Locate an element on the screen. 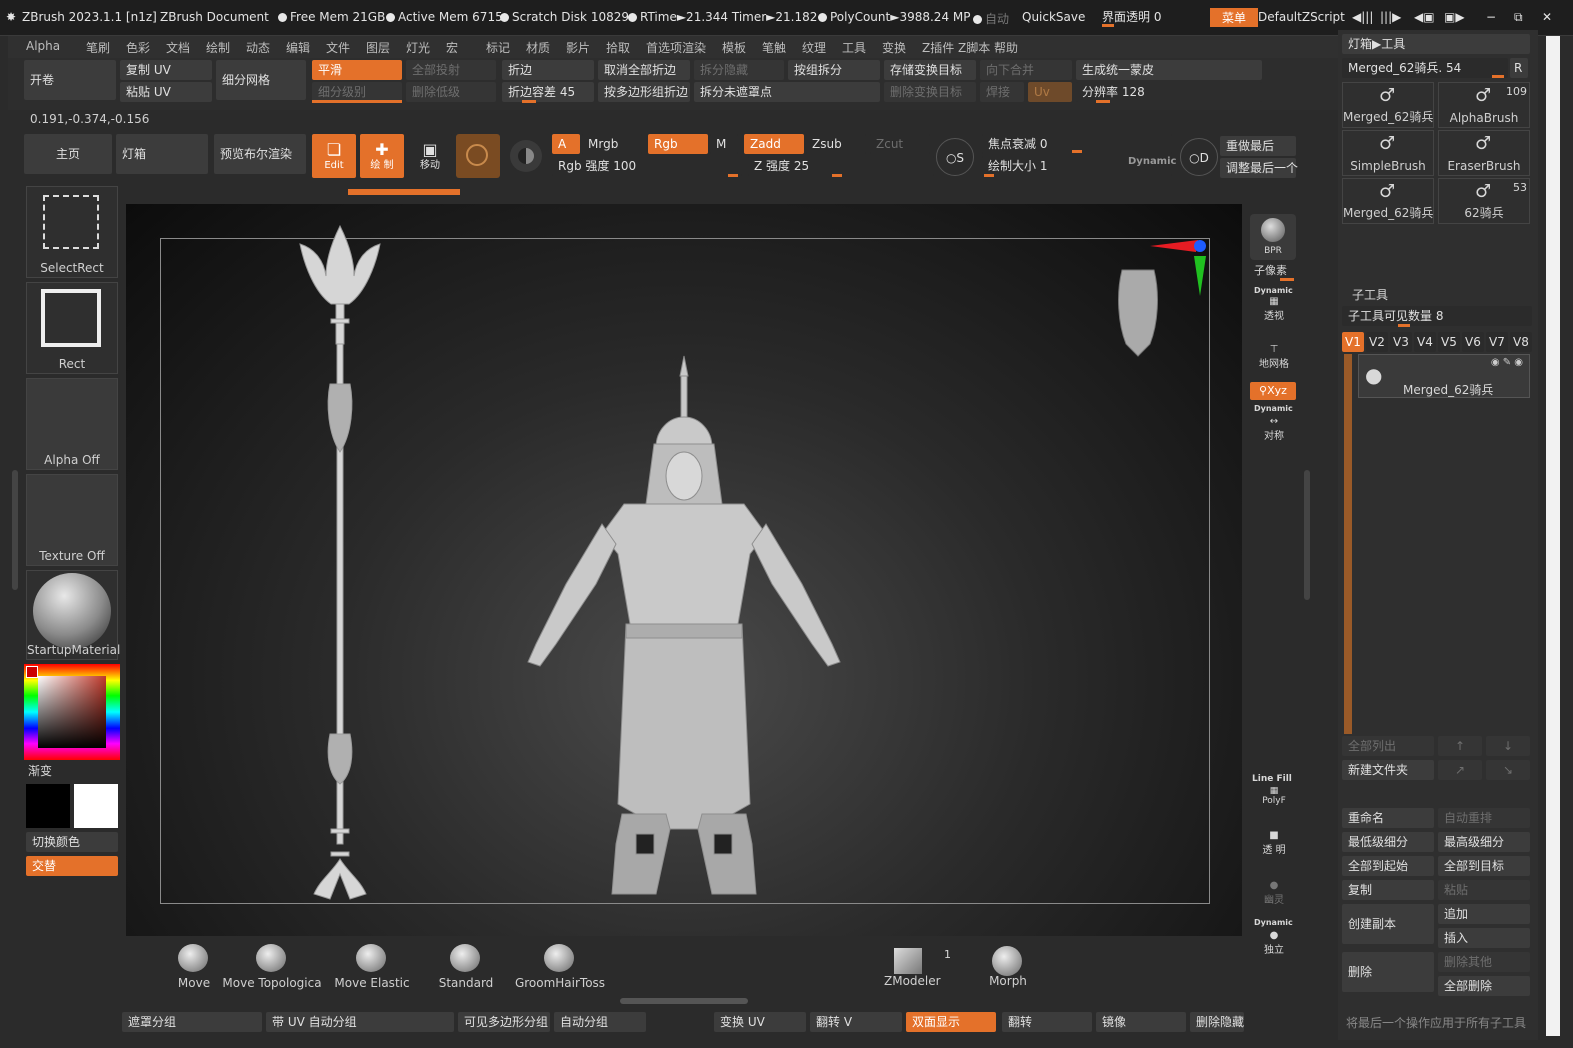 The image size is (1573, 1048). draw-mode-button: ✚ 绘 制 is located at coordinates (382, 156).